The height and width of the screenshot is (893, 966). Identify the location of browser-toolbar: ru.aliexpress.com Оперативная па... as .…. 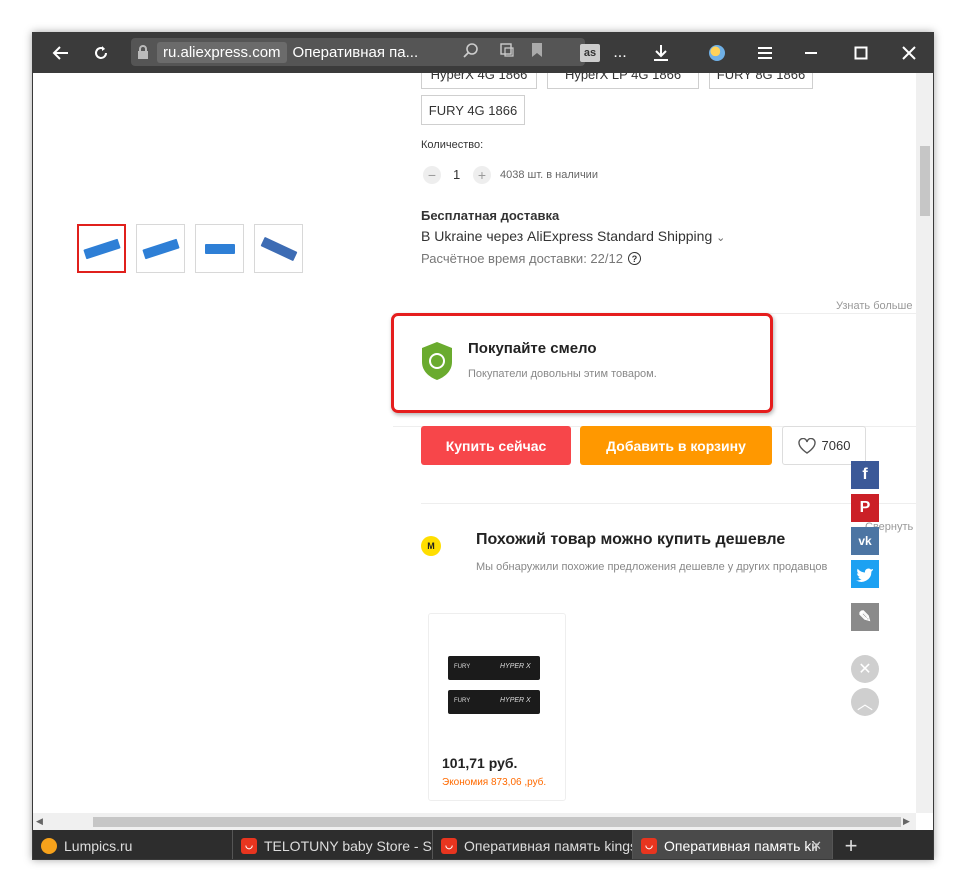
(483, 53).